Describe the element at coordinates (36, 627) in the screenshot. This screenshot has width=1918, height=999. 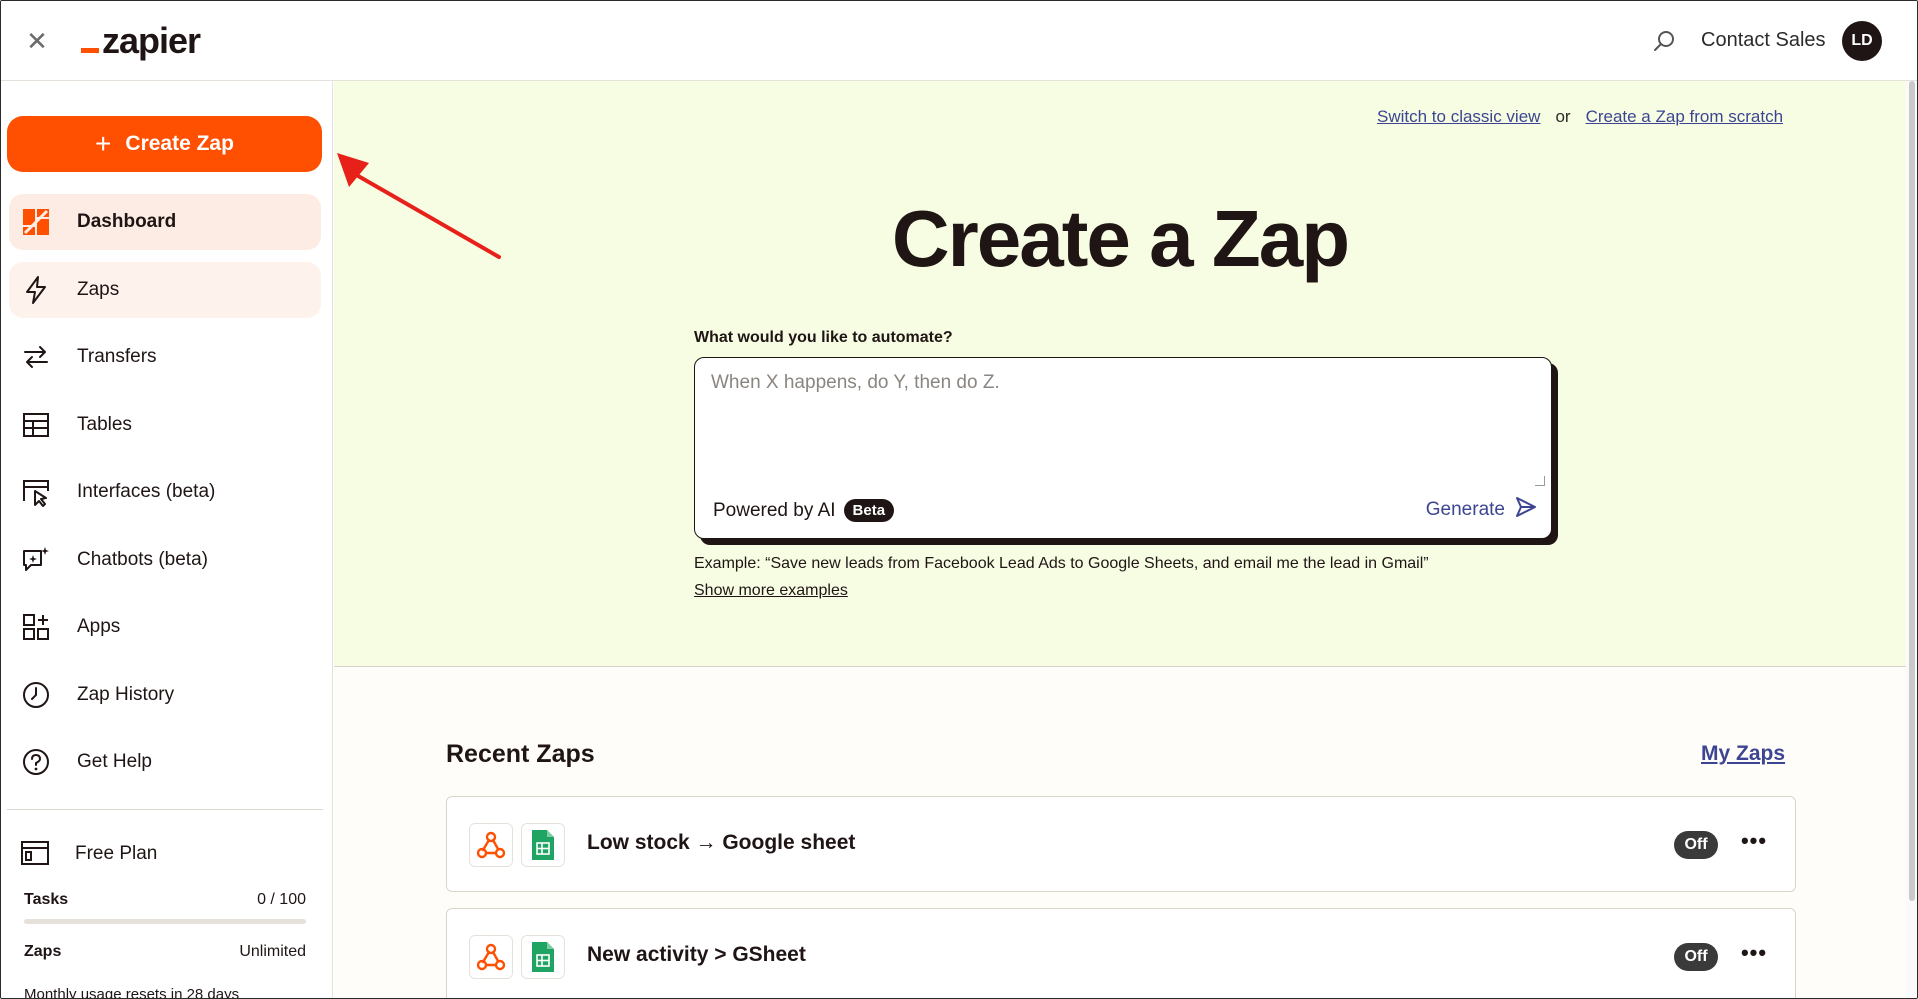
I see `apps-icon` at that location.